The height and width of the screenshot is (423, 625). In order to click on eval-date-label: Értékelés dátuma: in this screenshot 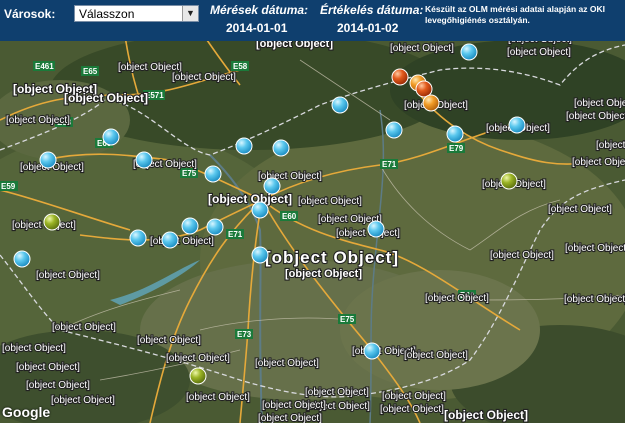, I will do `click(372, 10)`.